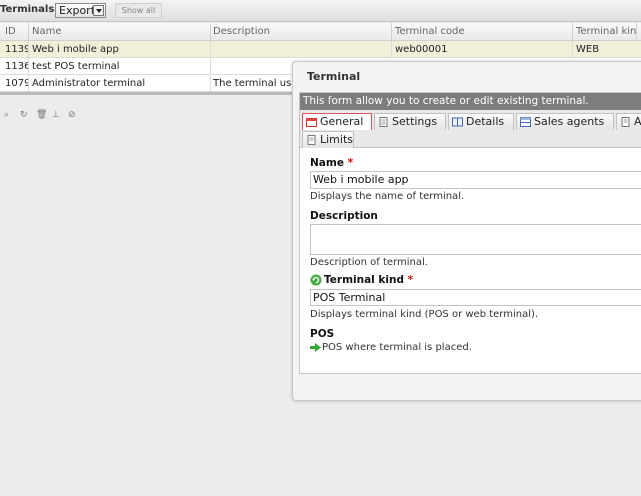  What do you see at coordinates (344, 216) in the screenshot?
I see `description-label: Description` at bounding box center [344, 216].